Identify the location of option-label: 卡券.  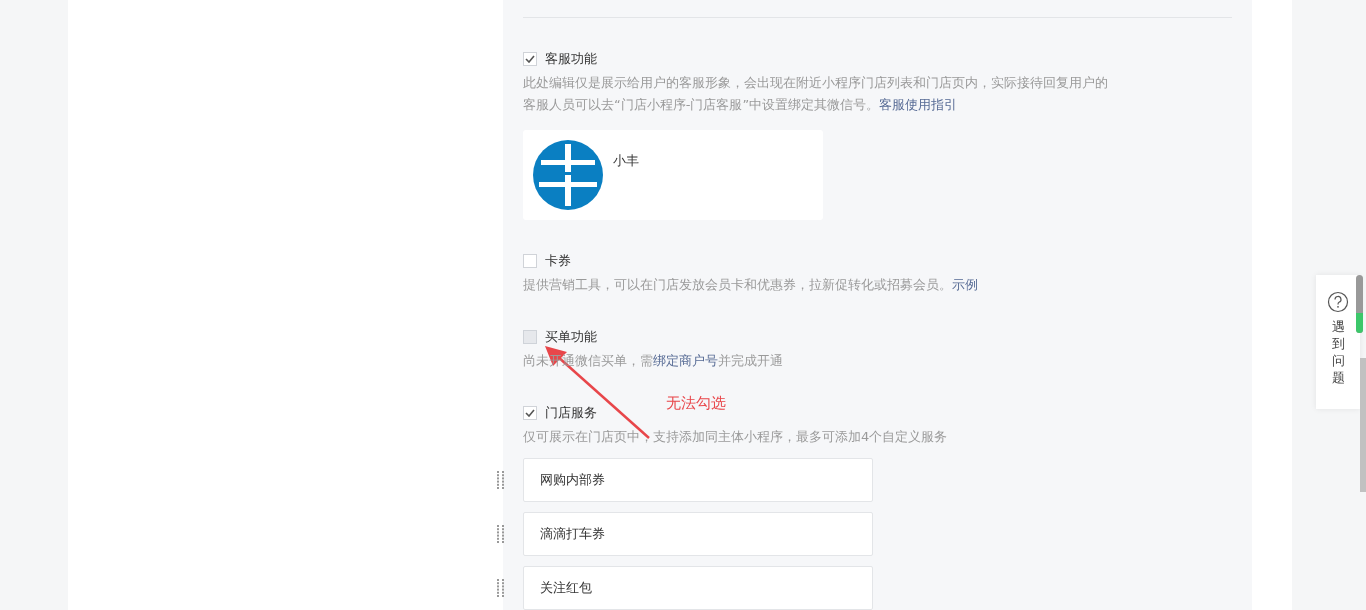
(558, 261).